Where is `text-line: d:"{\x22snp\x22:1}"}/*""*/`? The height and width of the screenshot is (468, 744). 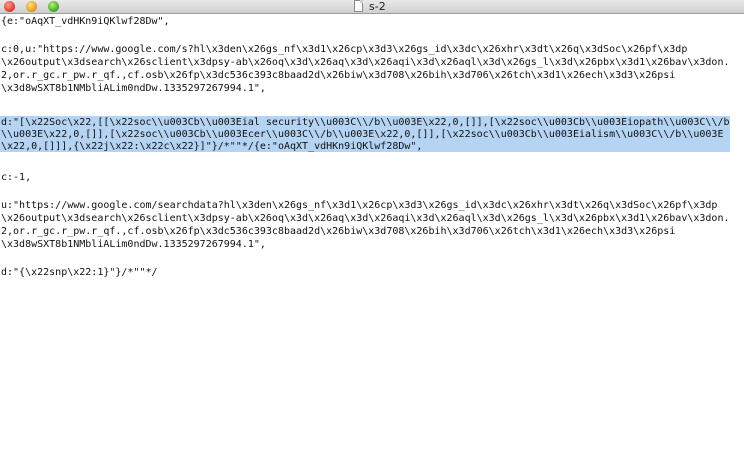 text-line: d:"{\x22snp\x22:1}"}/*""*/ is located at coordinates (79, 272).